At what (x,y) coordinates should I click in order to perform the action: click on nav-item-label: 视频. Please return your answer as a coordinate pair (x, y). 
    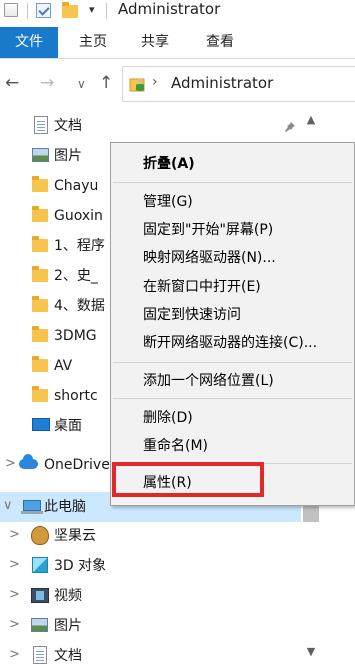
    Looking at the image, I should click on (68, 596).